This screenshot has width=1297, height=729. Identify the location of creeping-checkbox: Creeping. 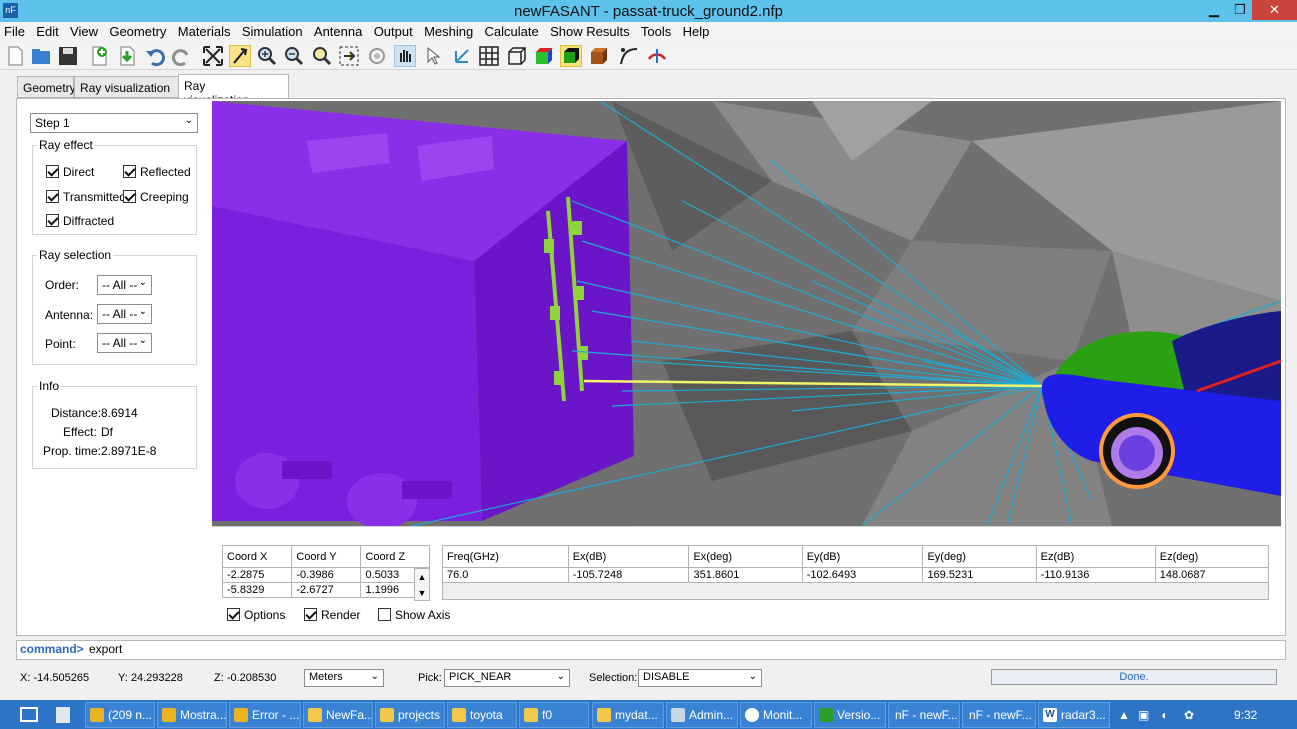
(156, 197).